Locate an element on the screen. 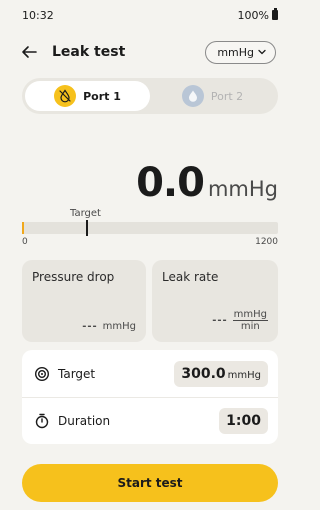 The height and width of the screenshot is (510, 320). tab-port-2-label: Port 2 is located at coordinates (227, 96).